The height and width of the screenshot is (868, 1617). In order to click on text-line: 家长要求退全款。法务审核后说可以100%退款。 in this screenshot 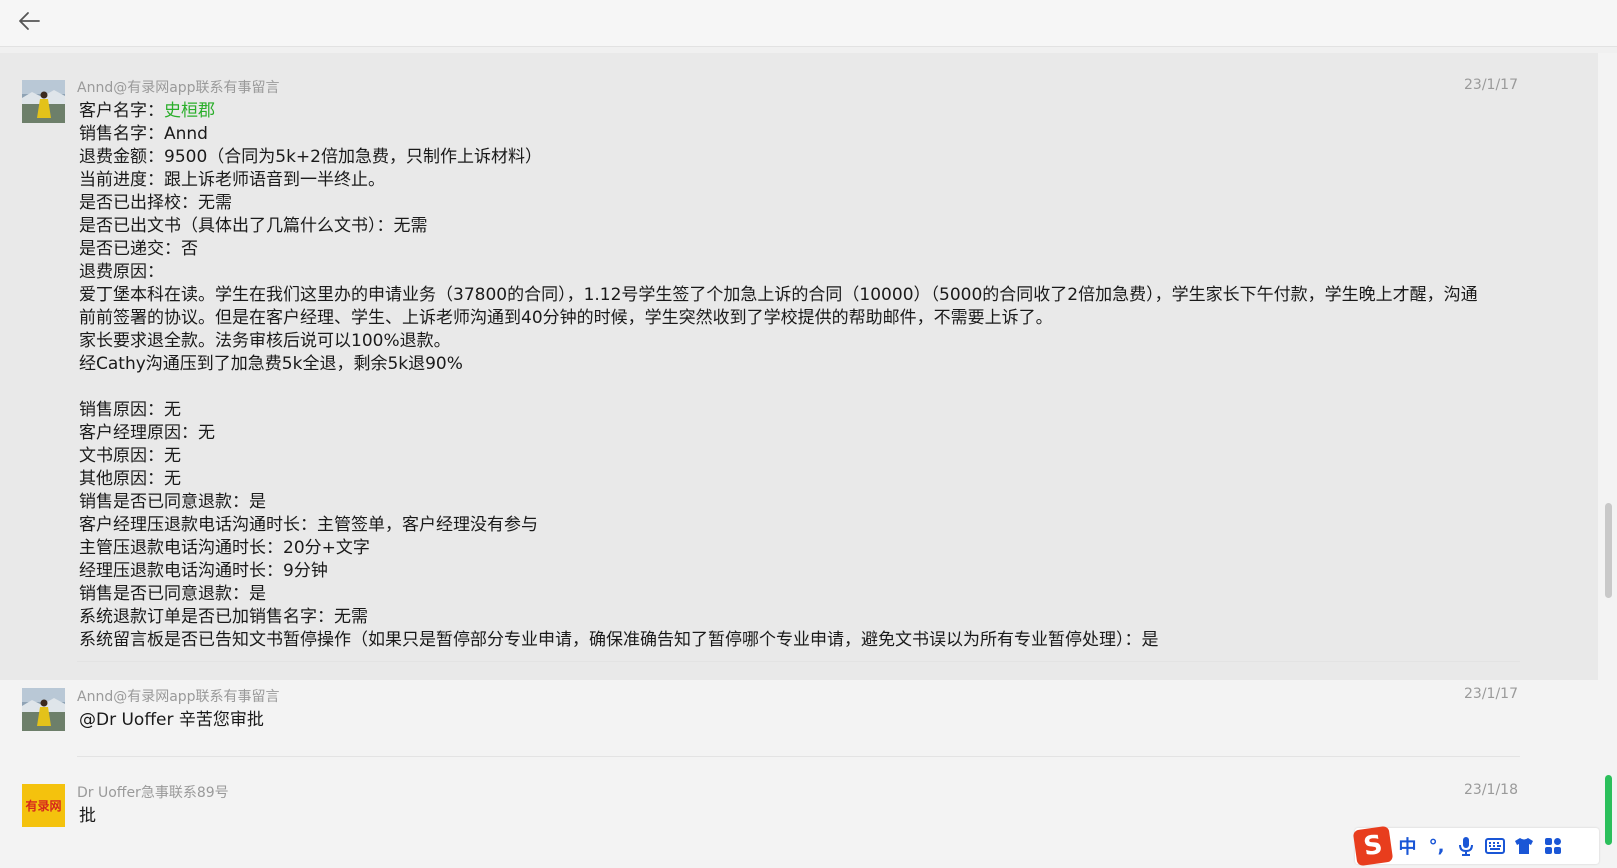, I will do `click(265, 341)`.